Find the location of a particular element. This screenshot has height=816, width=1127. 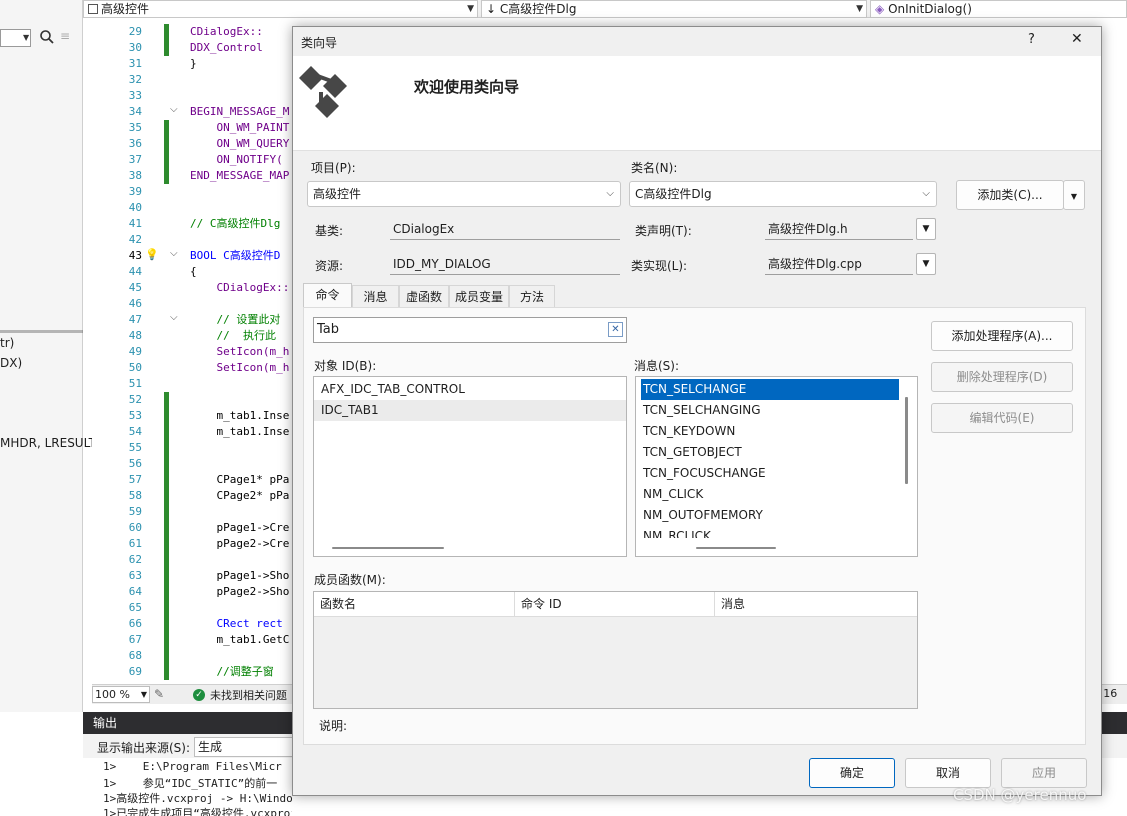

member-functions-table: 函数名 命令 ID 消息 is located at coordinates (615, 650).